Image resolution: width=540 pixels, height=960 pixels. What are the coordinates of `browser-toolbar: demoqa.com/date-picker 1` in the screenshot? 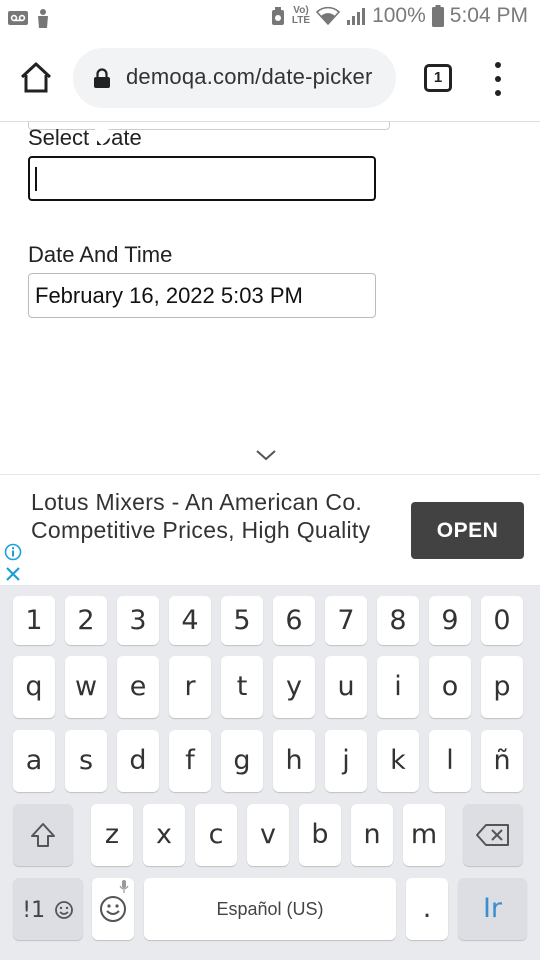 It's located at (270, 79).